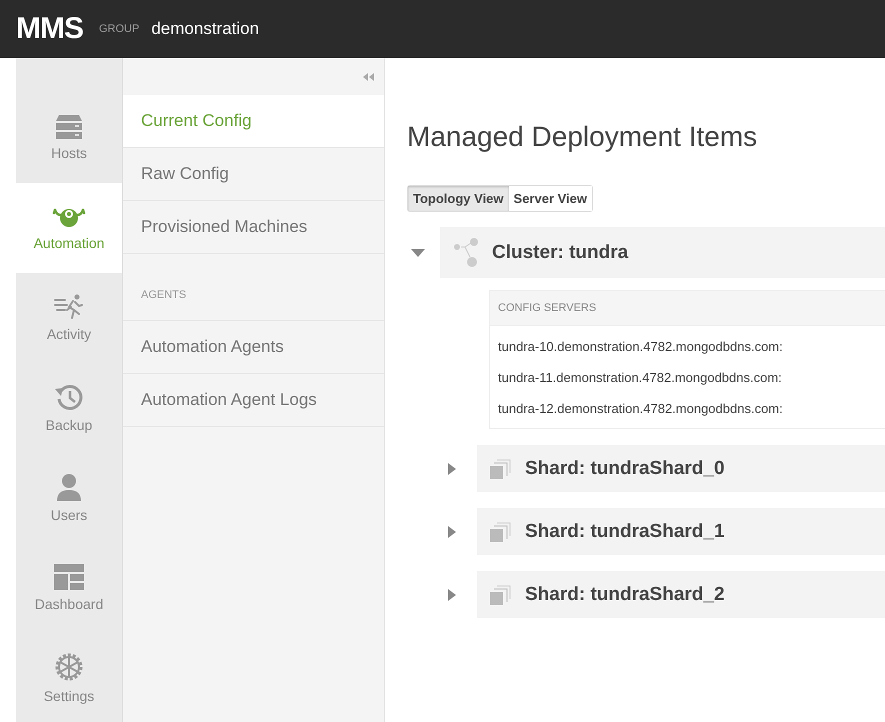  What do you see at coordinates (253, 121) in the screenshot?
I see `sidebar-item: Current Config` at bounding box center [253, 121].